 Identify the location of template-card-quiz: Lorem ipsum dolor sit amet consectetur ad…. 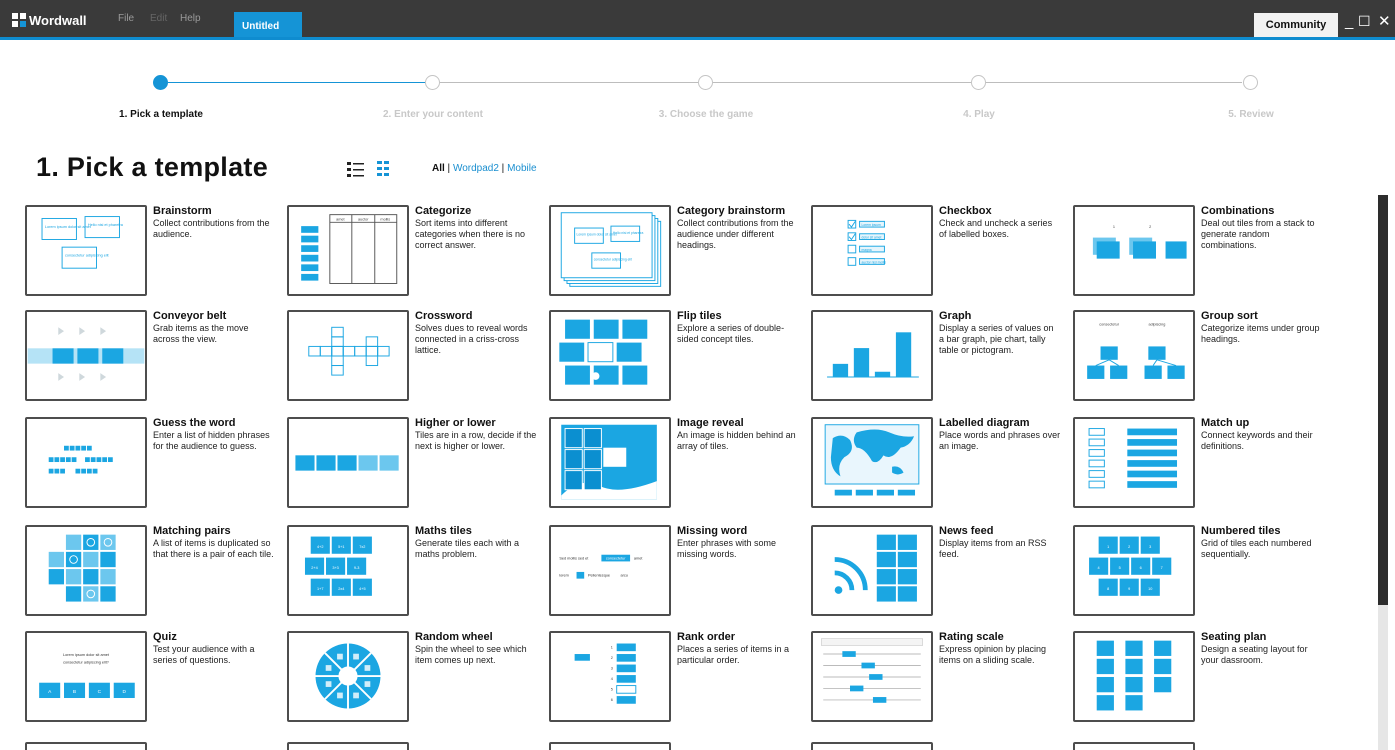
(155, 676).